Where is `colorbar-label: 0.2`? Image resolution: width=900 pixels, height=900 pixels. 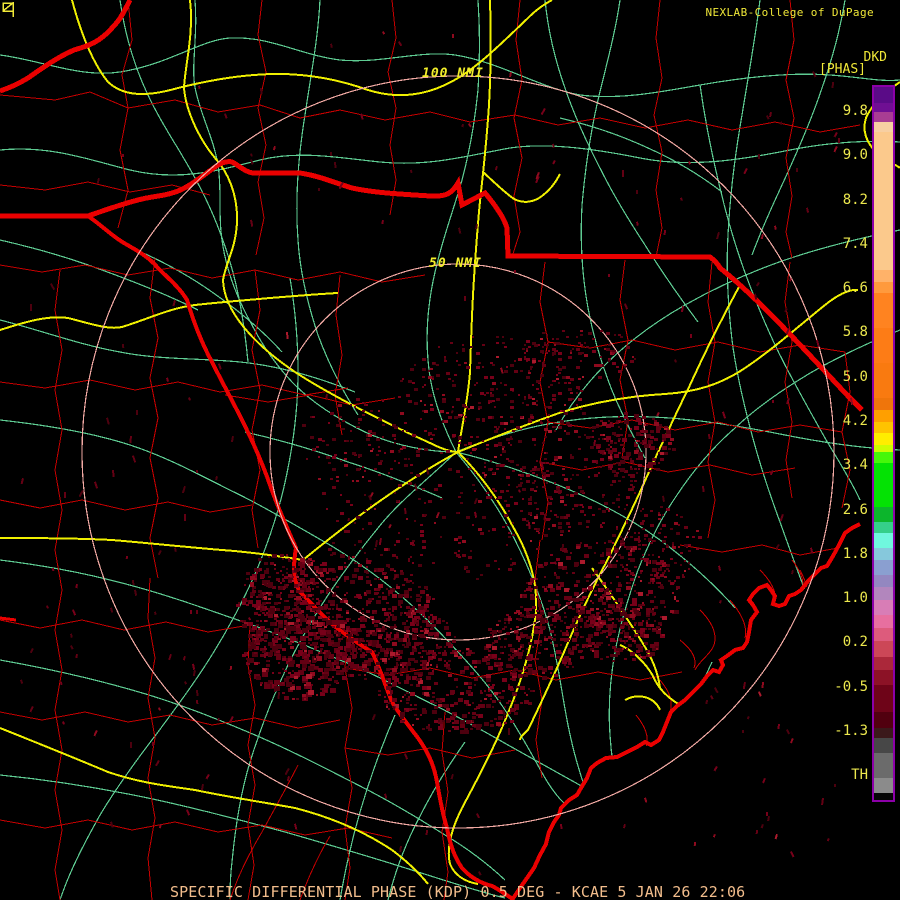 colorbar-label: 0.2 is located at coordinates (855, 642).